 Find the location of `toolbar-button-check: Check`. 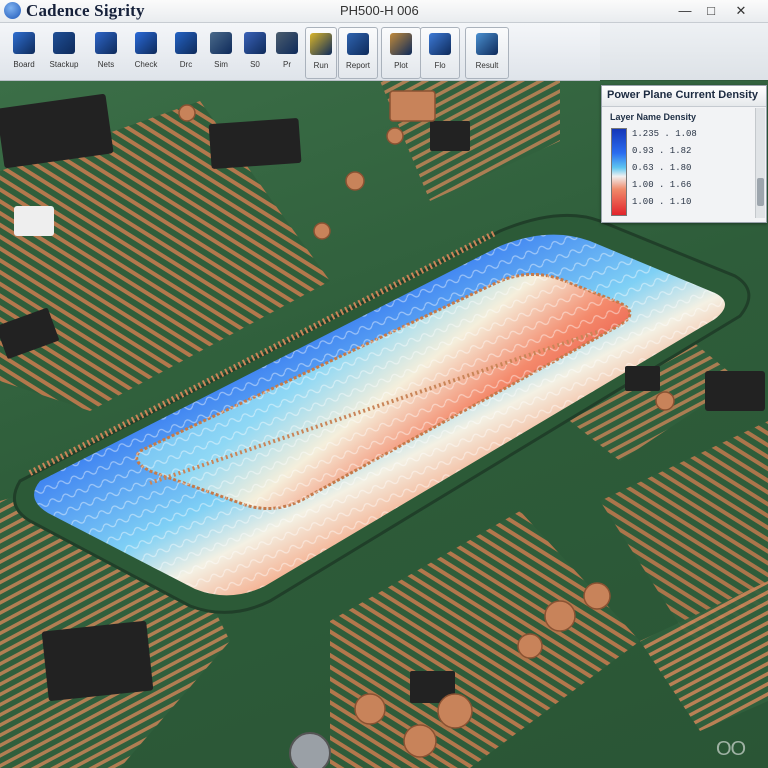

toolbar-button-check: Check is located at coordinates (146, 52).